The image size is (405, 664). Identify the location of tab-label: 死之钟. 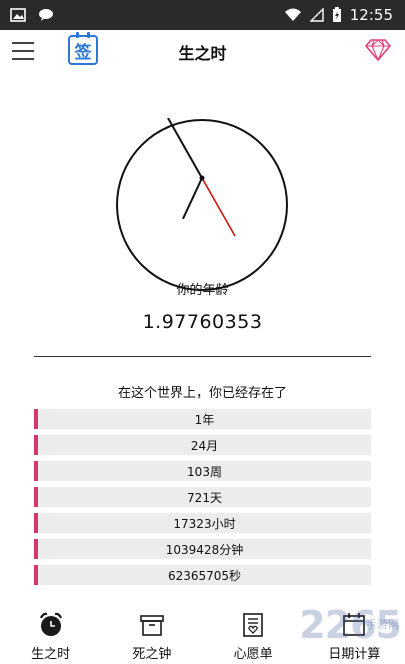
(152, 654).